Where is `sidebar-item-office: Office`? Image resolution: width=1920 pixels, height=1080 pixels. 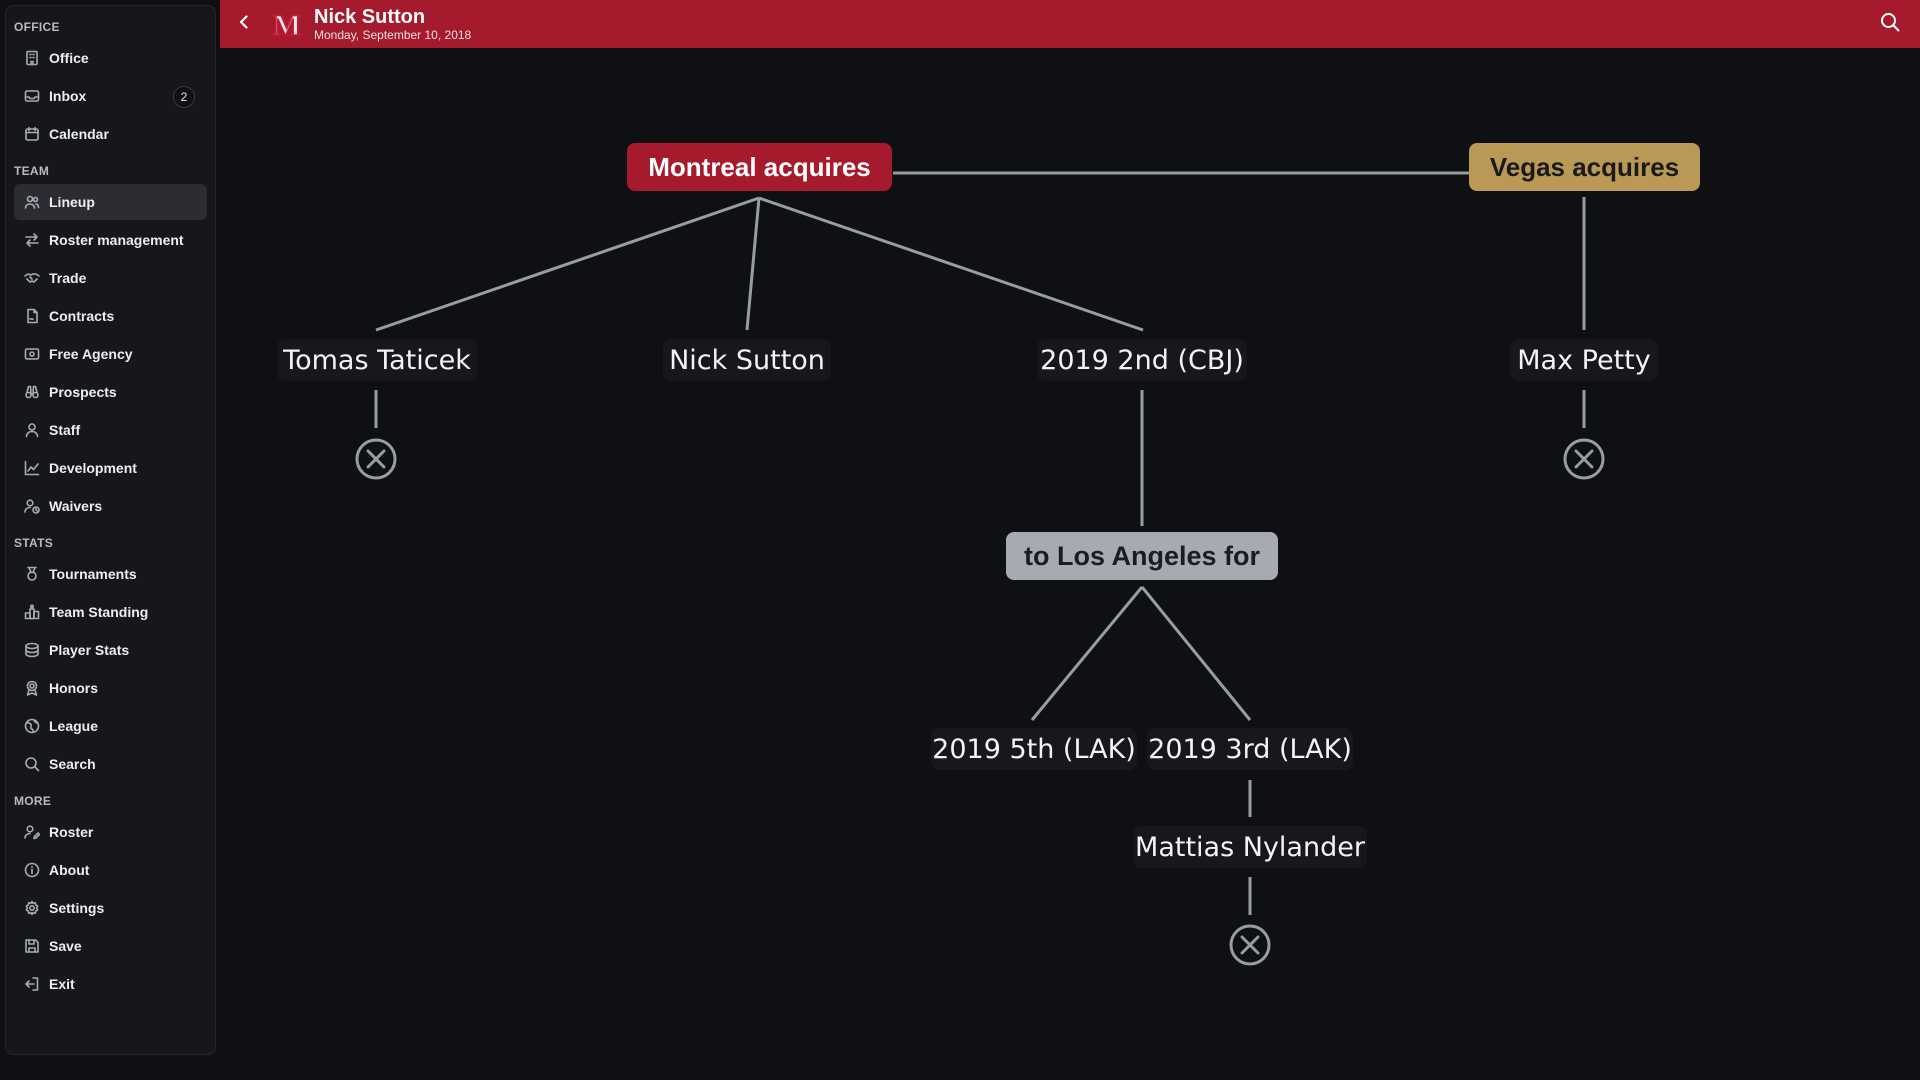
sidebar-item-office: Office is located at coordinates (110, 58).